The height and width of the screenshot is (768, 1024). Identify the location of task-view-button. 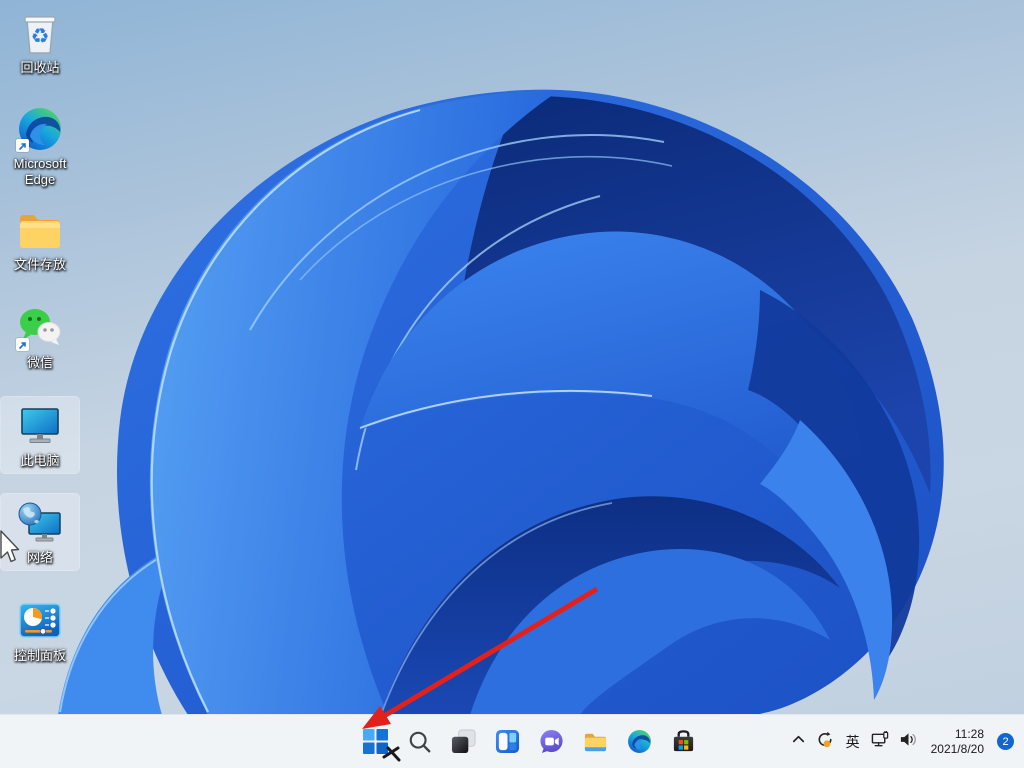
(463, 742).